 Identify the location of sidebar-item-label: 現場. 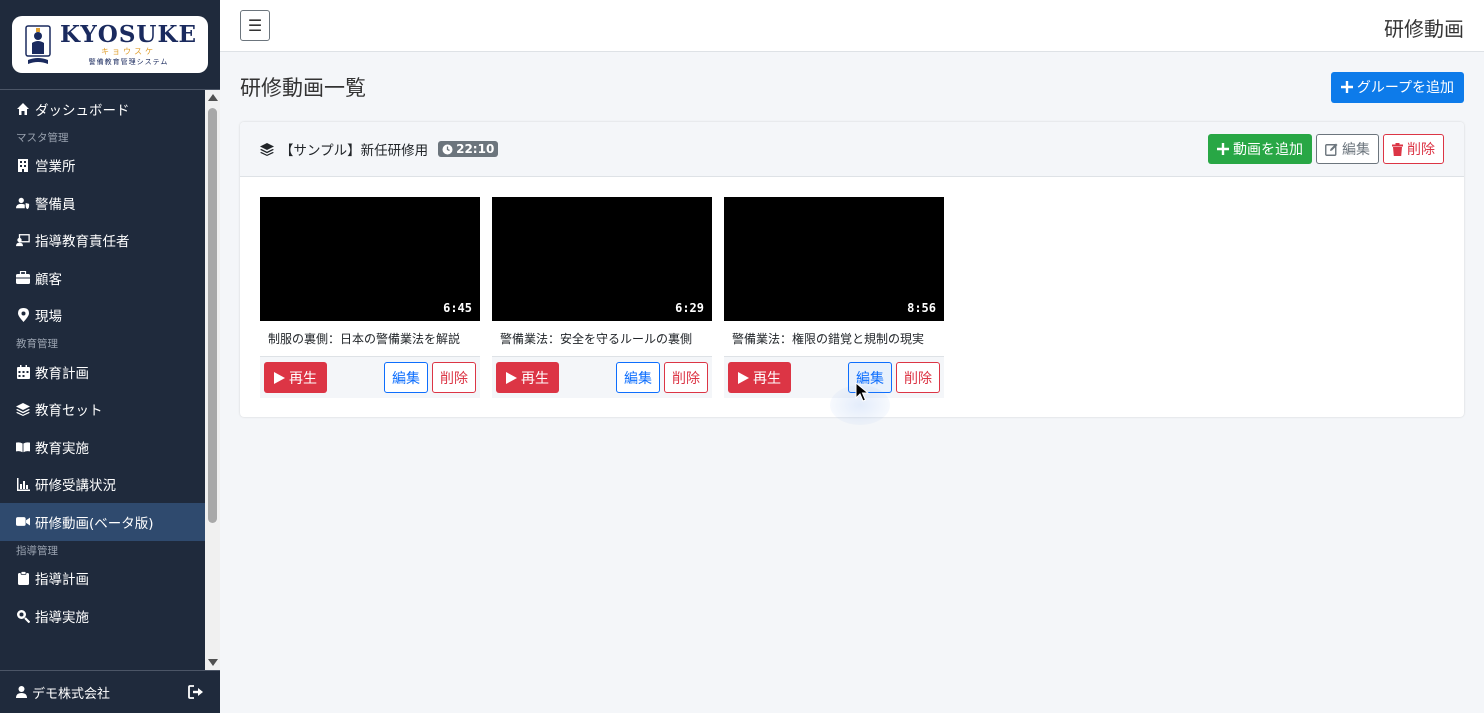
(48, 317).